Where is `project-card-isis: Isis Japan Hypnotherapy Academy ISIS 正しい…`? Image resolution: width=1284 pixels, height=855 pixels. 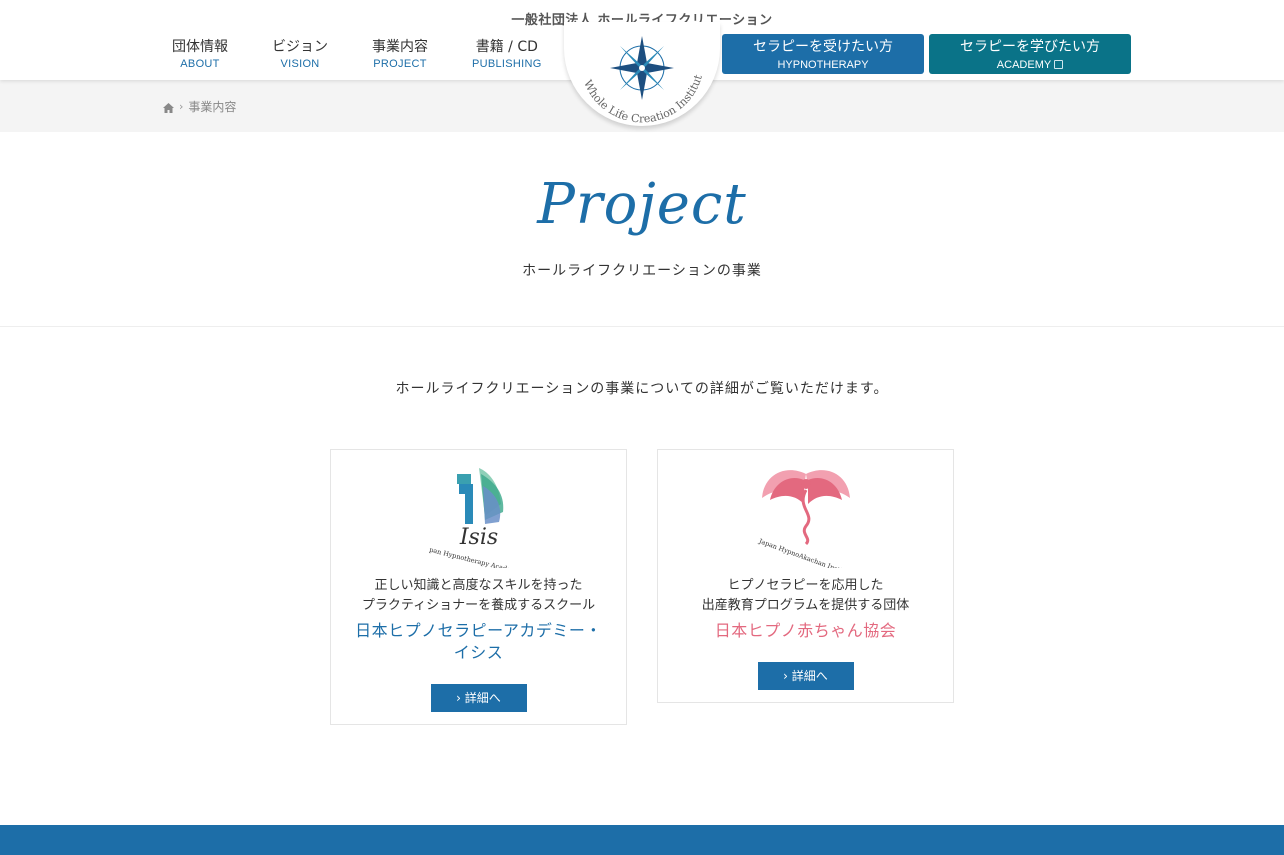
project-card-isis: Isis Japan Hypnotherapy Academy ISIS 正しい… is located at coordinates (478, 587).